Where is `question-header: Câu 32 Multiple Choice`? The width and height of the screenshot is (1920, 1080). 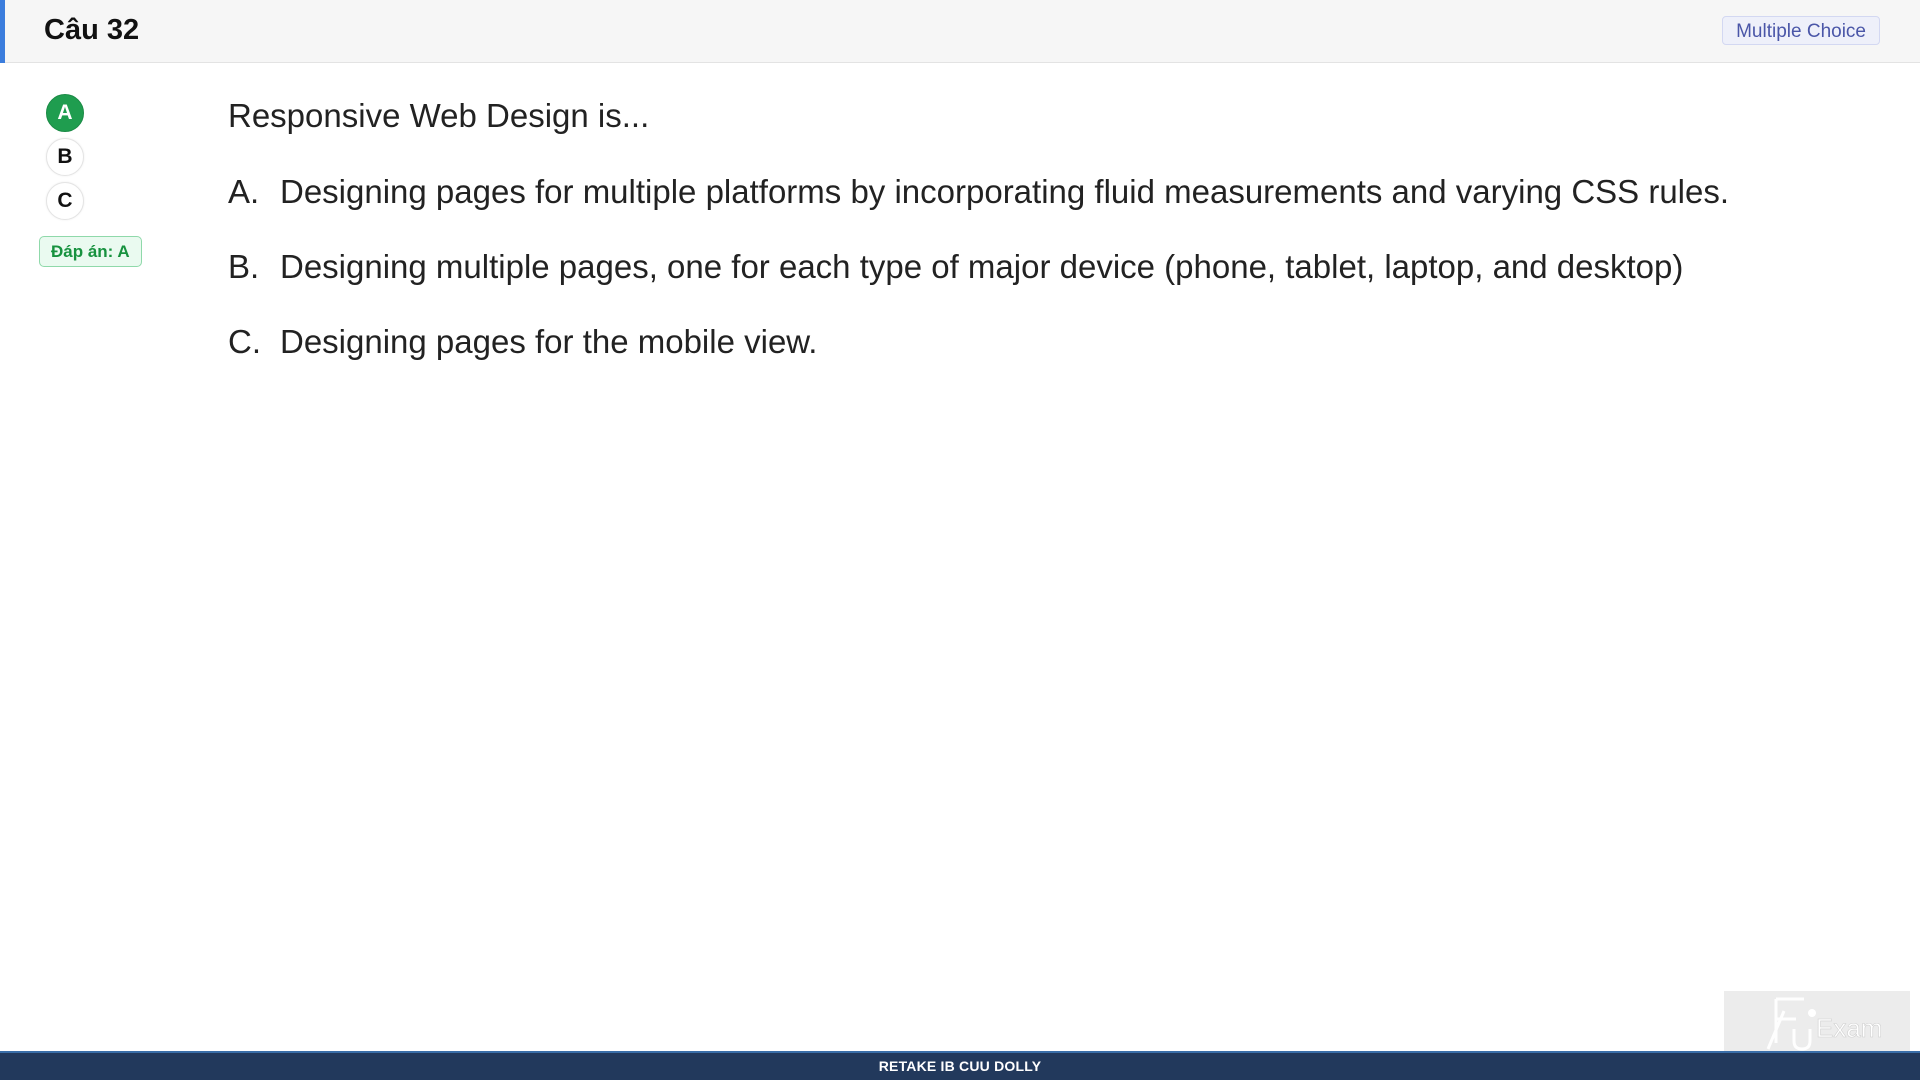
question-header: Câu 32 Multiple Choice is located at coordinates (960, 31).